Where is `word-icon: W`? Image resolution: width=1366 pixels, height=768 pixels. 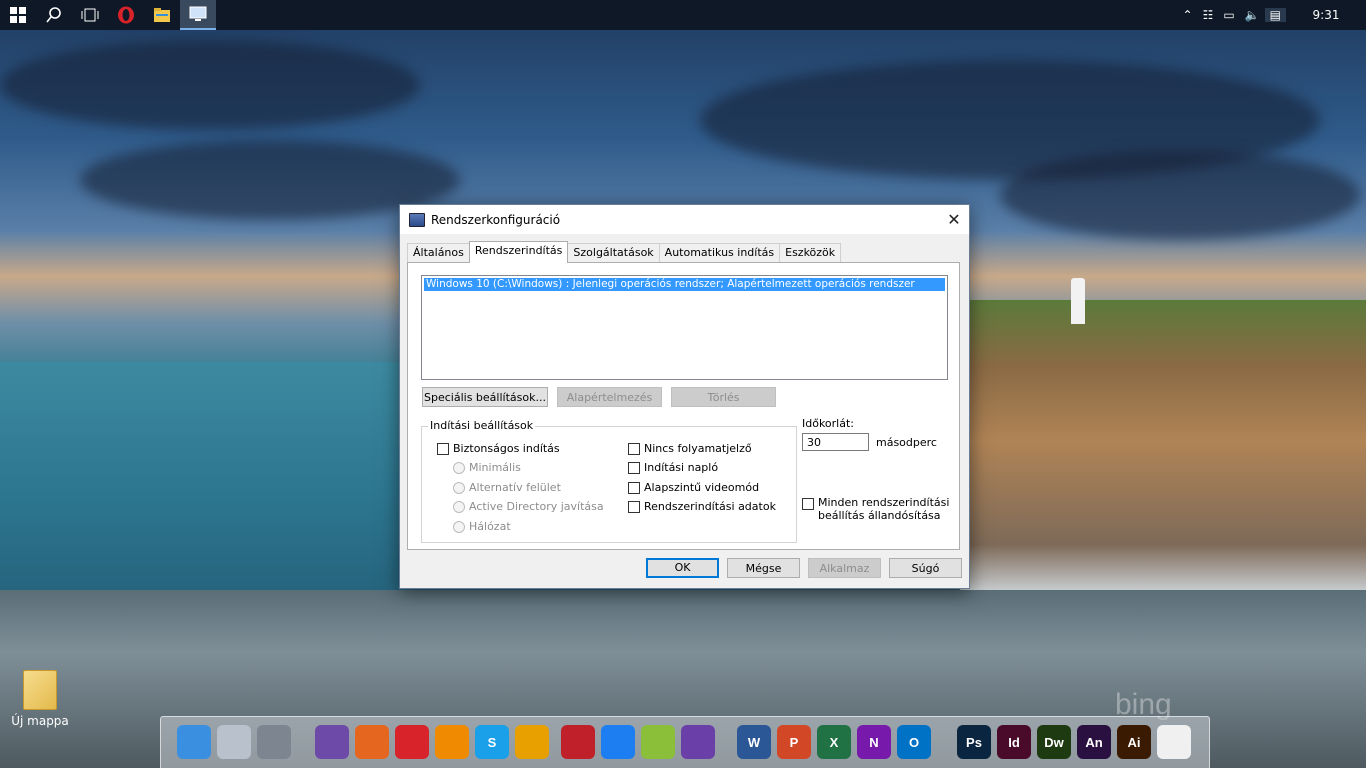
word-icon: W is located at coordinates (754, 742).